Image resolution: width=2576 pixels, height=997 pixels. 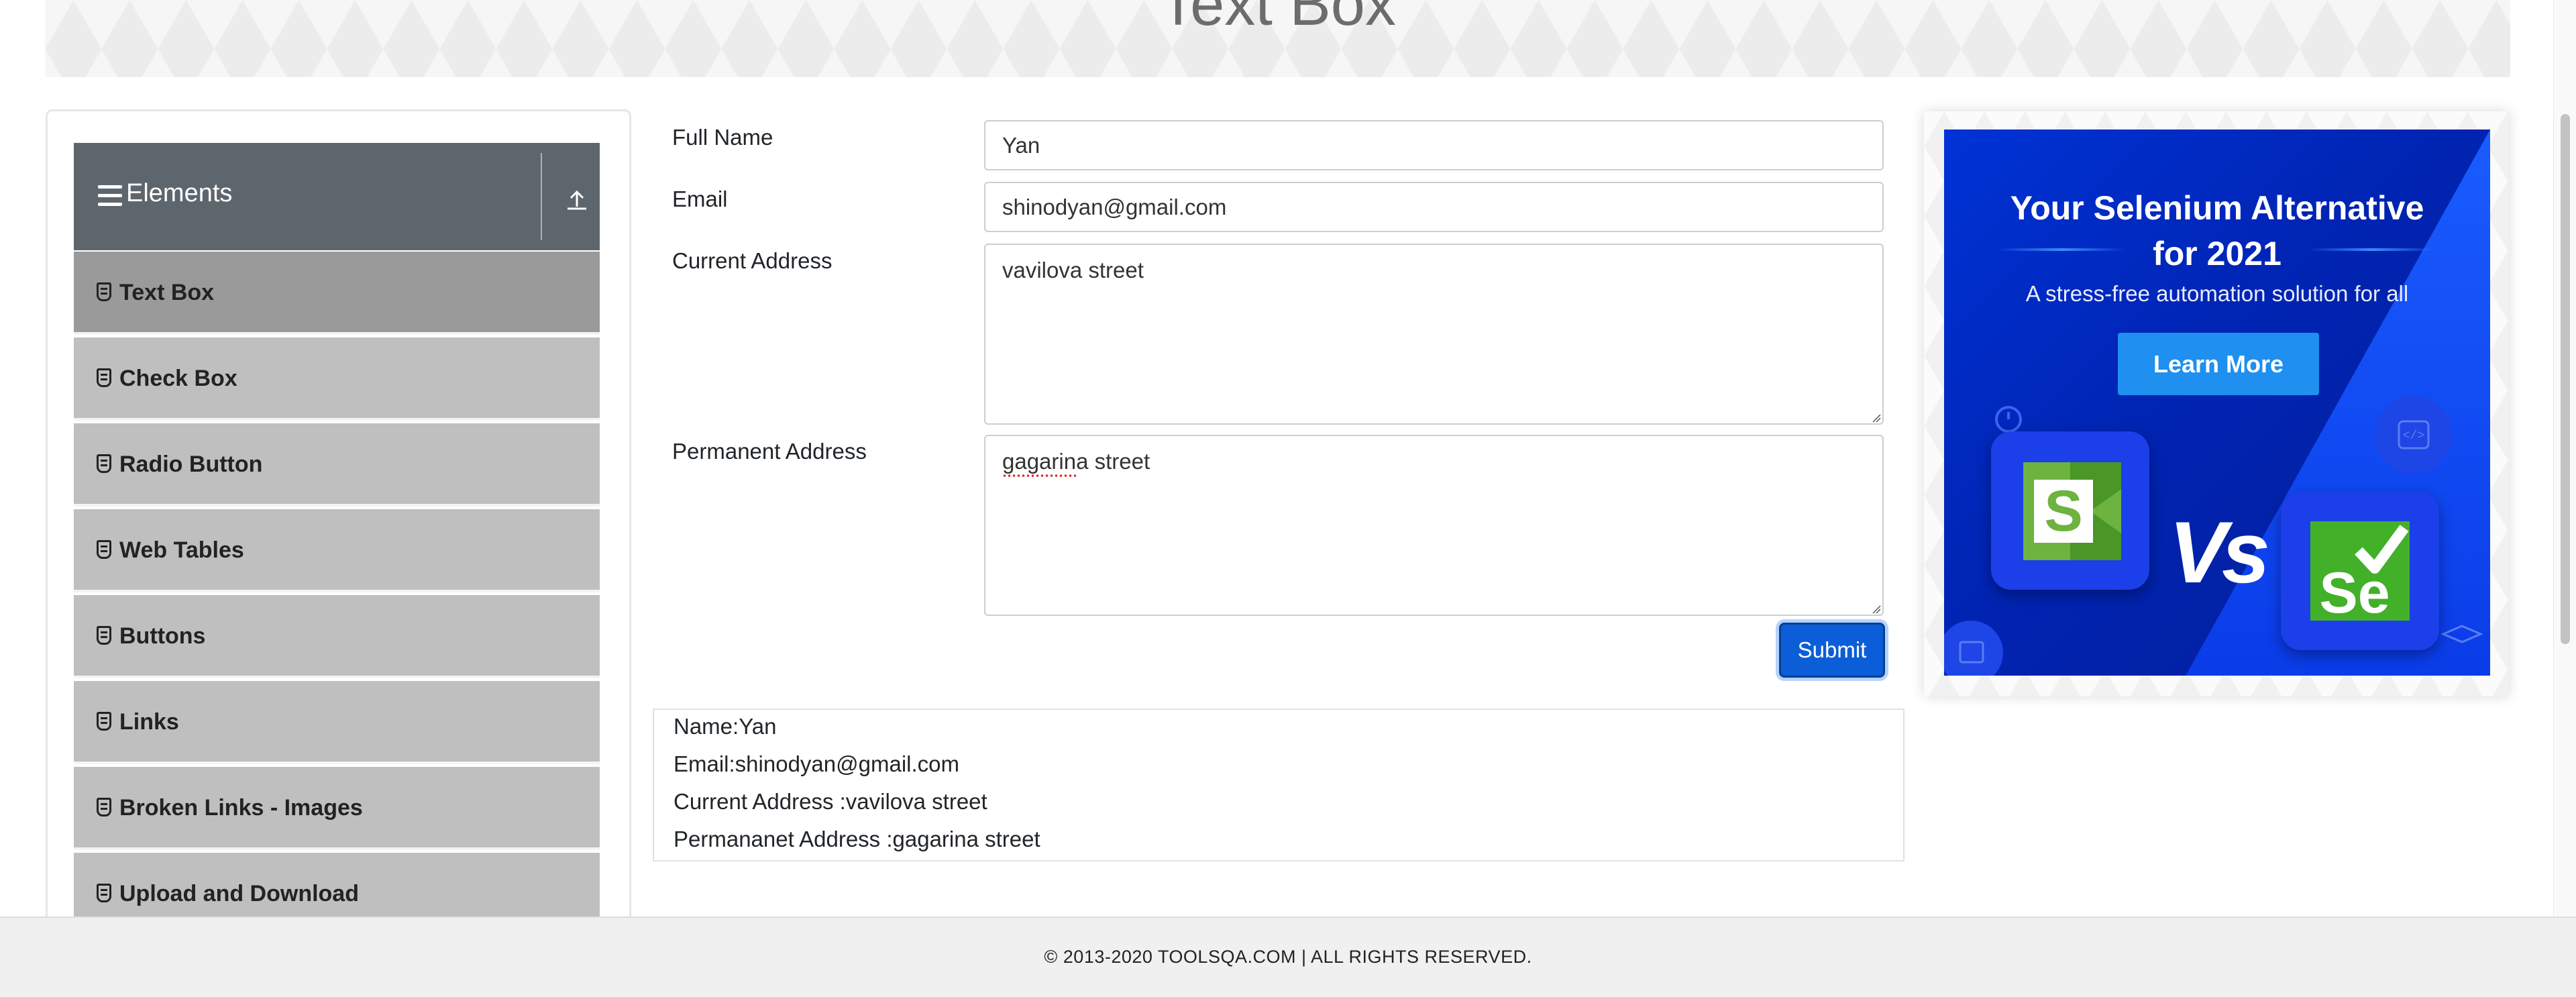 I want to click on sidebar-item-label: Text Box, so click(x=167, y=292).